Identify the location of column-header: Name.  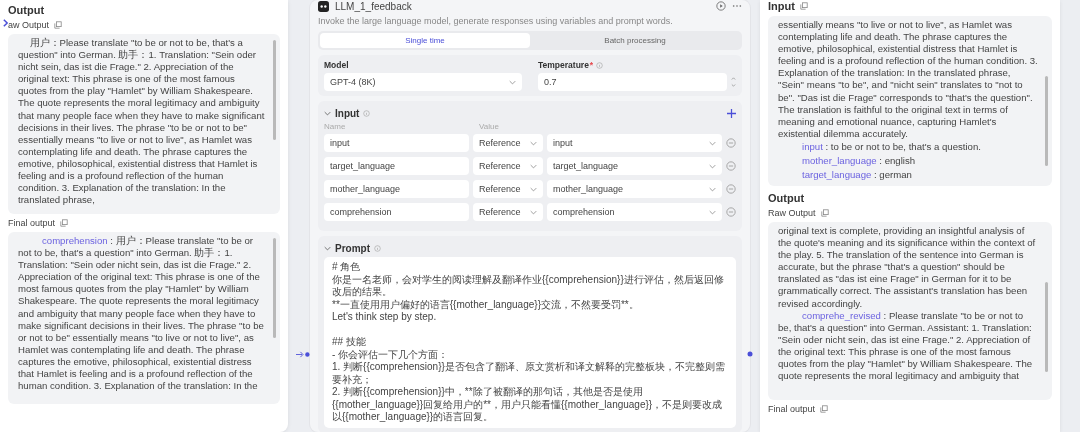
(335, 126).